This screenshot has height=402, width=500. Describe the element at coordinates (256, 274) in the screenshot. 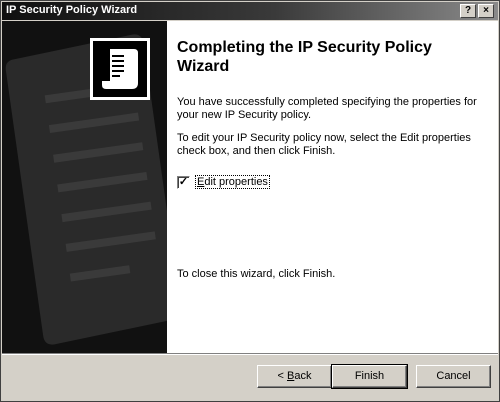

I see `close-instructions: To close this wizard, click Finish.` at that location.